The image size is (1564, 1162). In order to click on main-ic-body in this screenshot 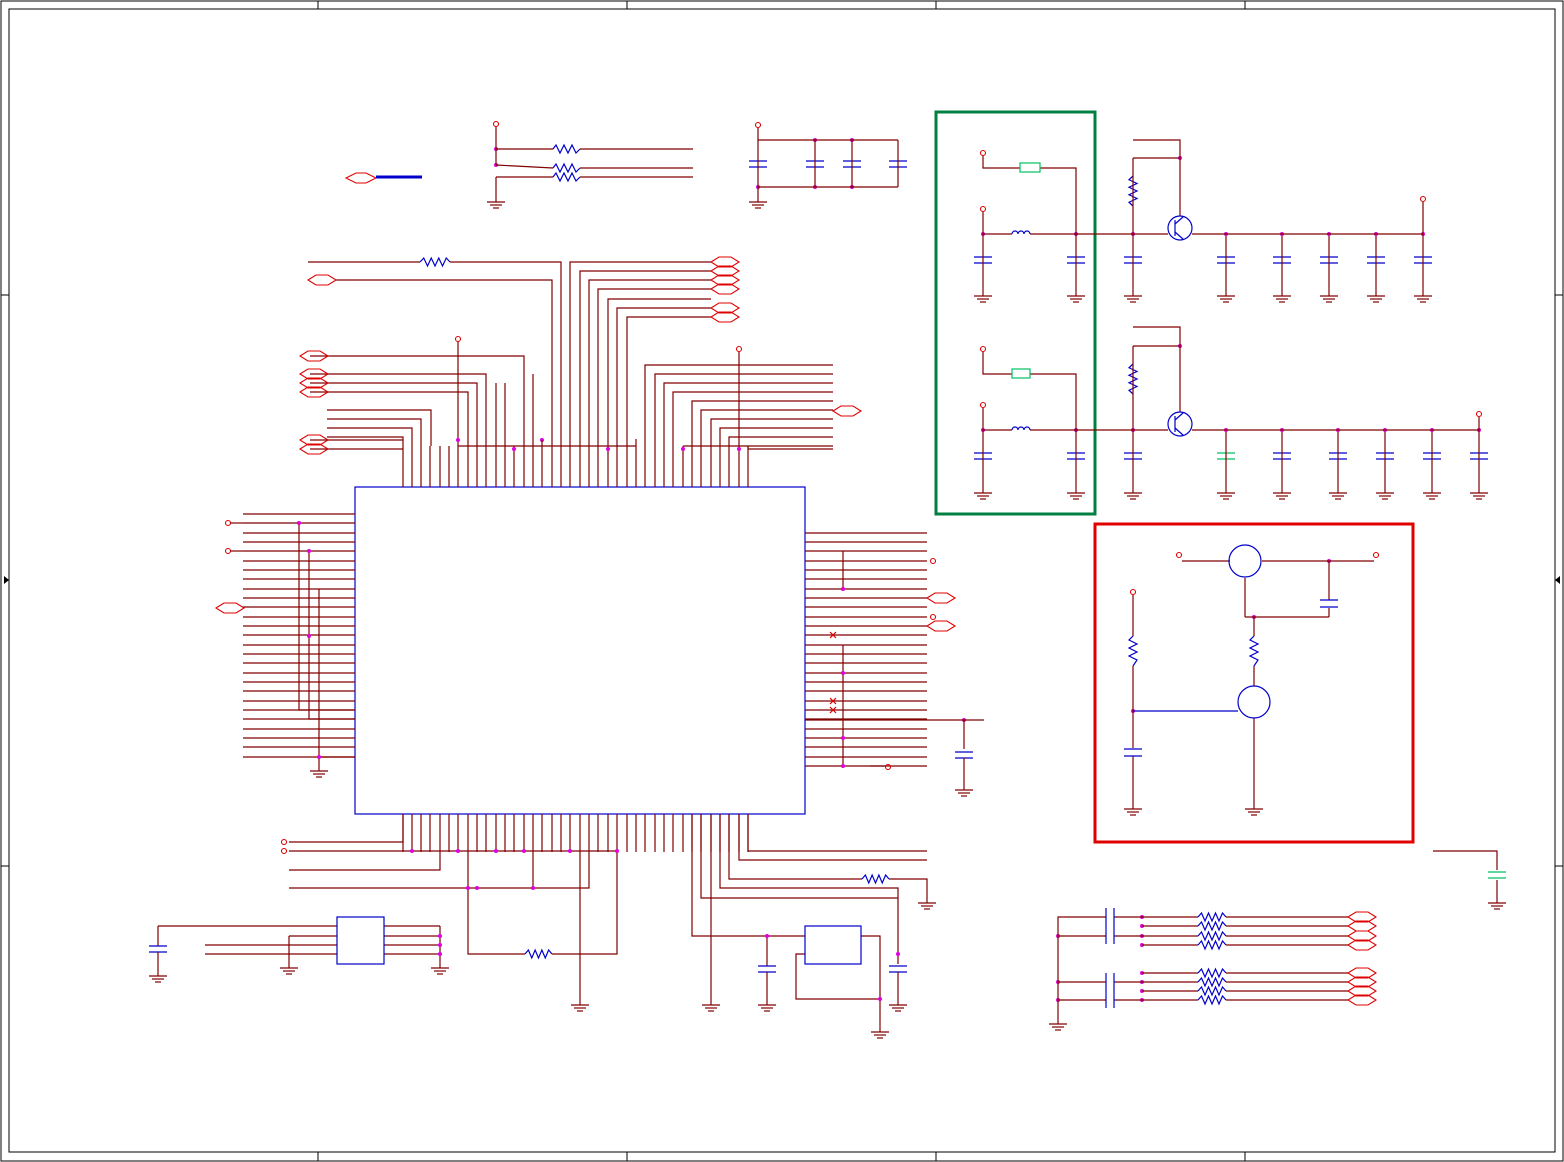, I will do `click(580, 650)`.